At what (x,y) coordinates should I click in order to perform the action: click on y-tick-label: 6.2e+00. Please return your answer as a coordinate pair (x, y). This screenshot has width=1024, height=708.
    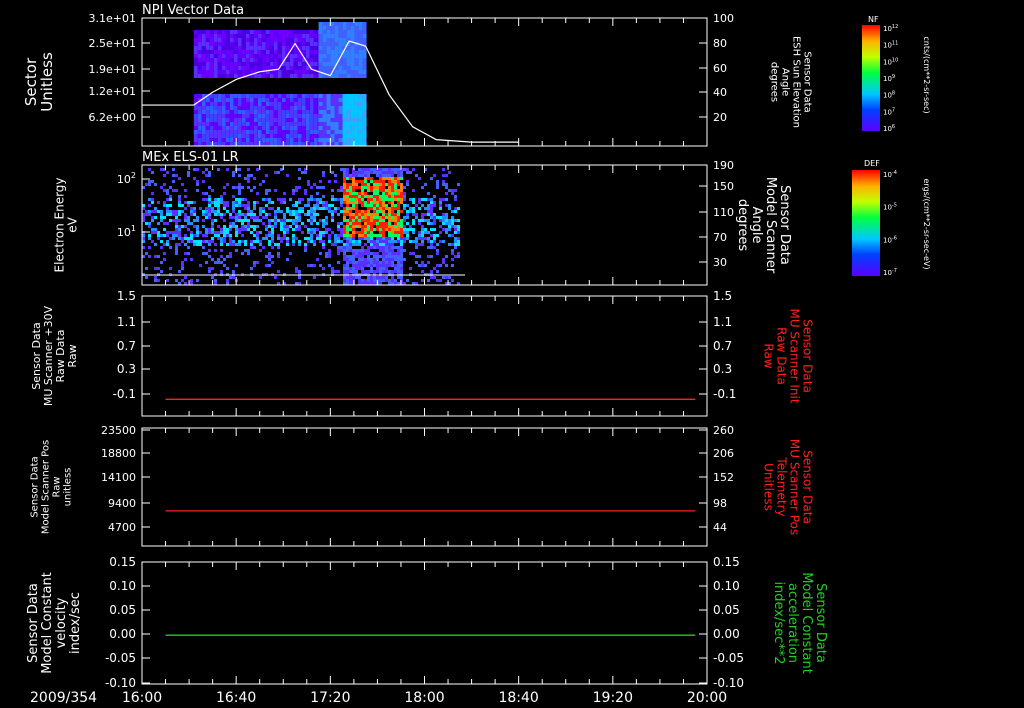
    Looking at the image, I should click on (112, 117).